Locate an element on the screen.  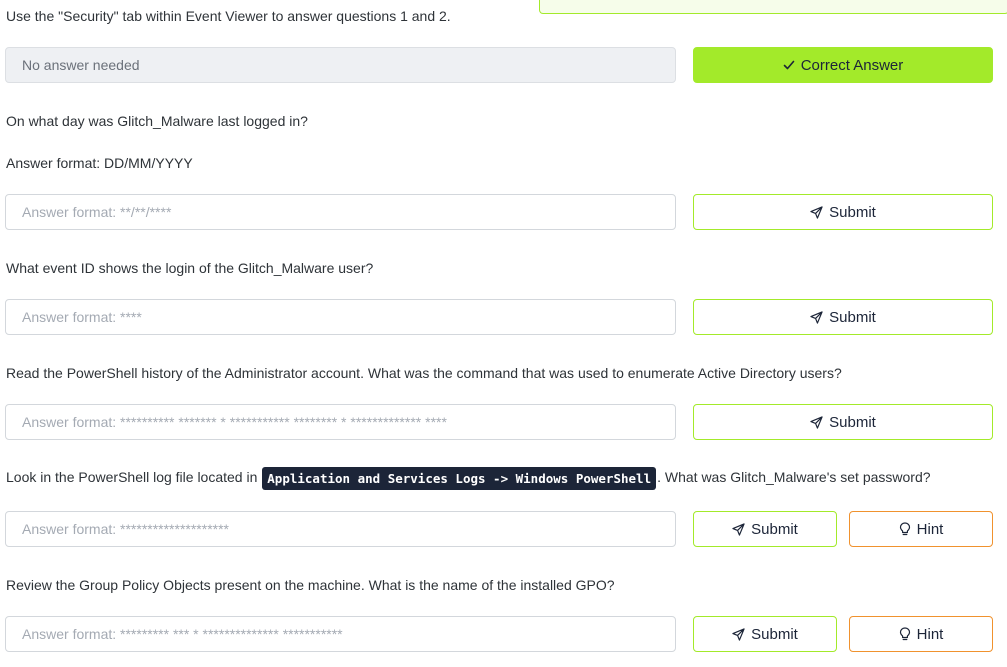
previous-section-box is located at coordinates (773, 7).